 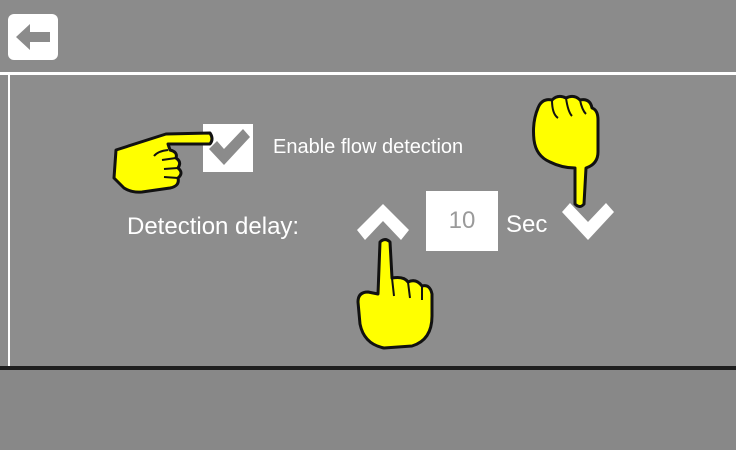 I want to click on back-arrow-icon, so click(x=33, y=37).